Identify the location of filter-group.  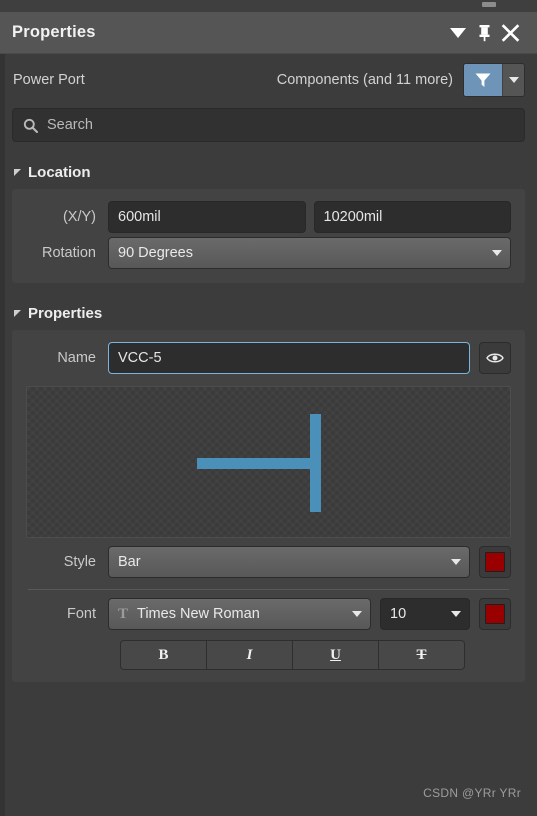
(494, 80).